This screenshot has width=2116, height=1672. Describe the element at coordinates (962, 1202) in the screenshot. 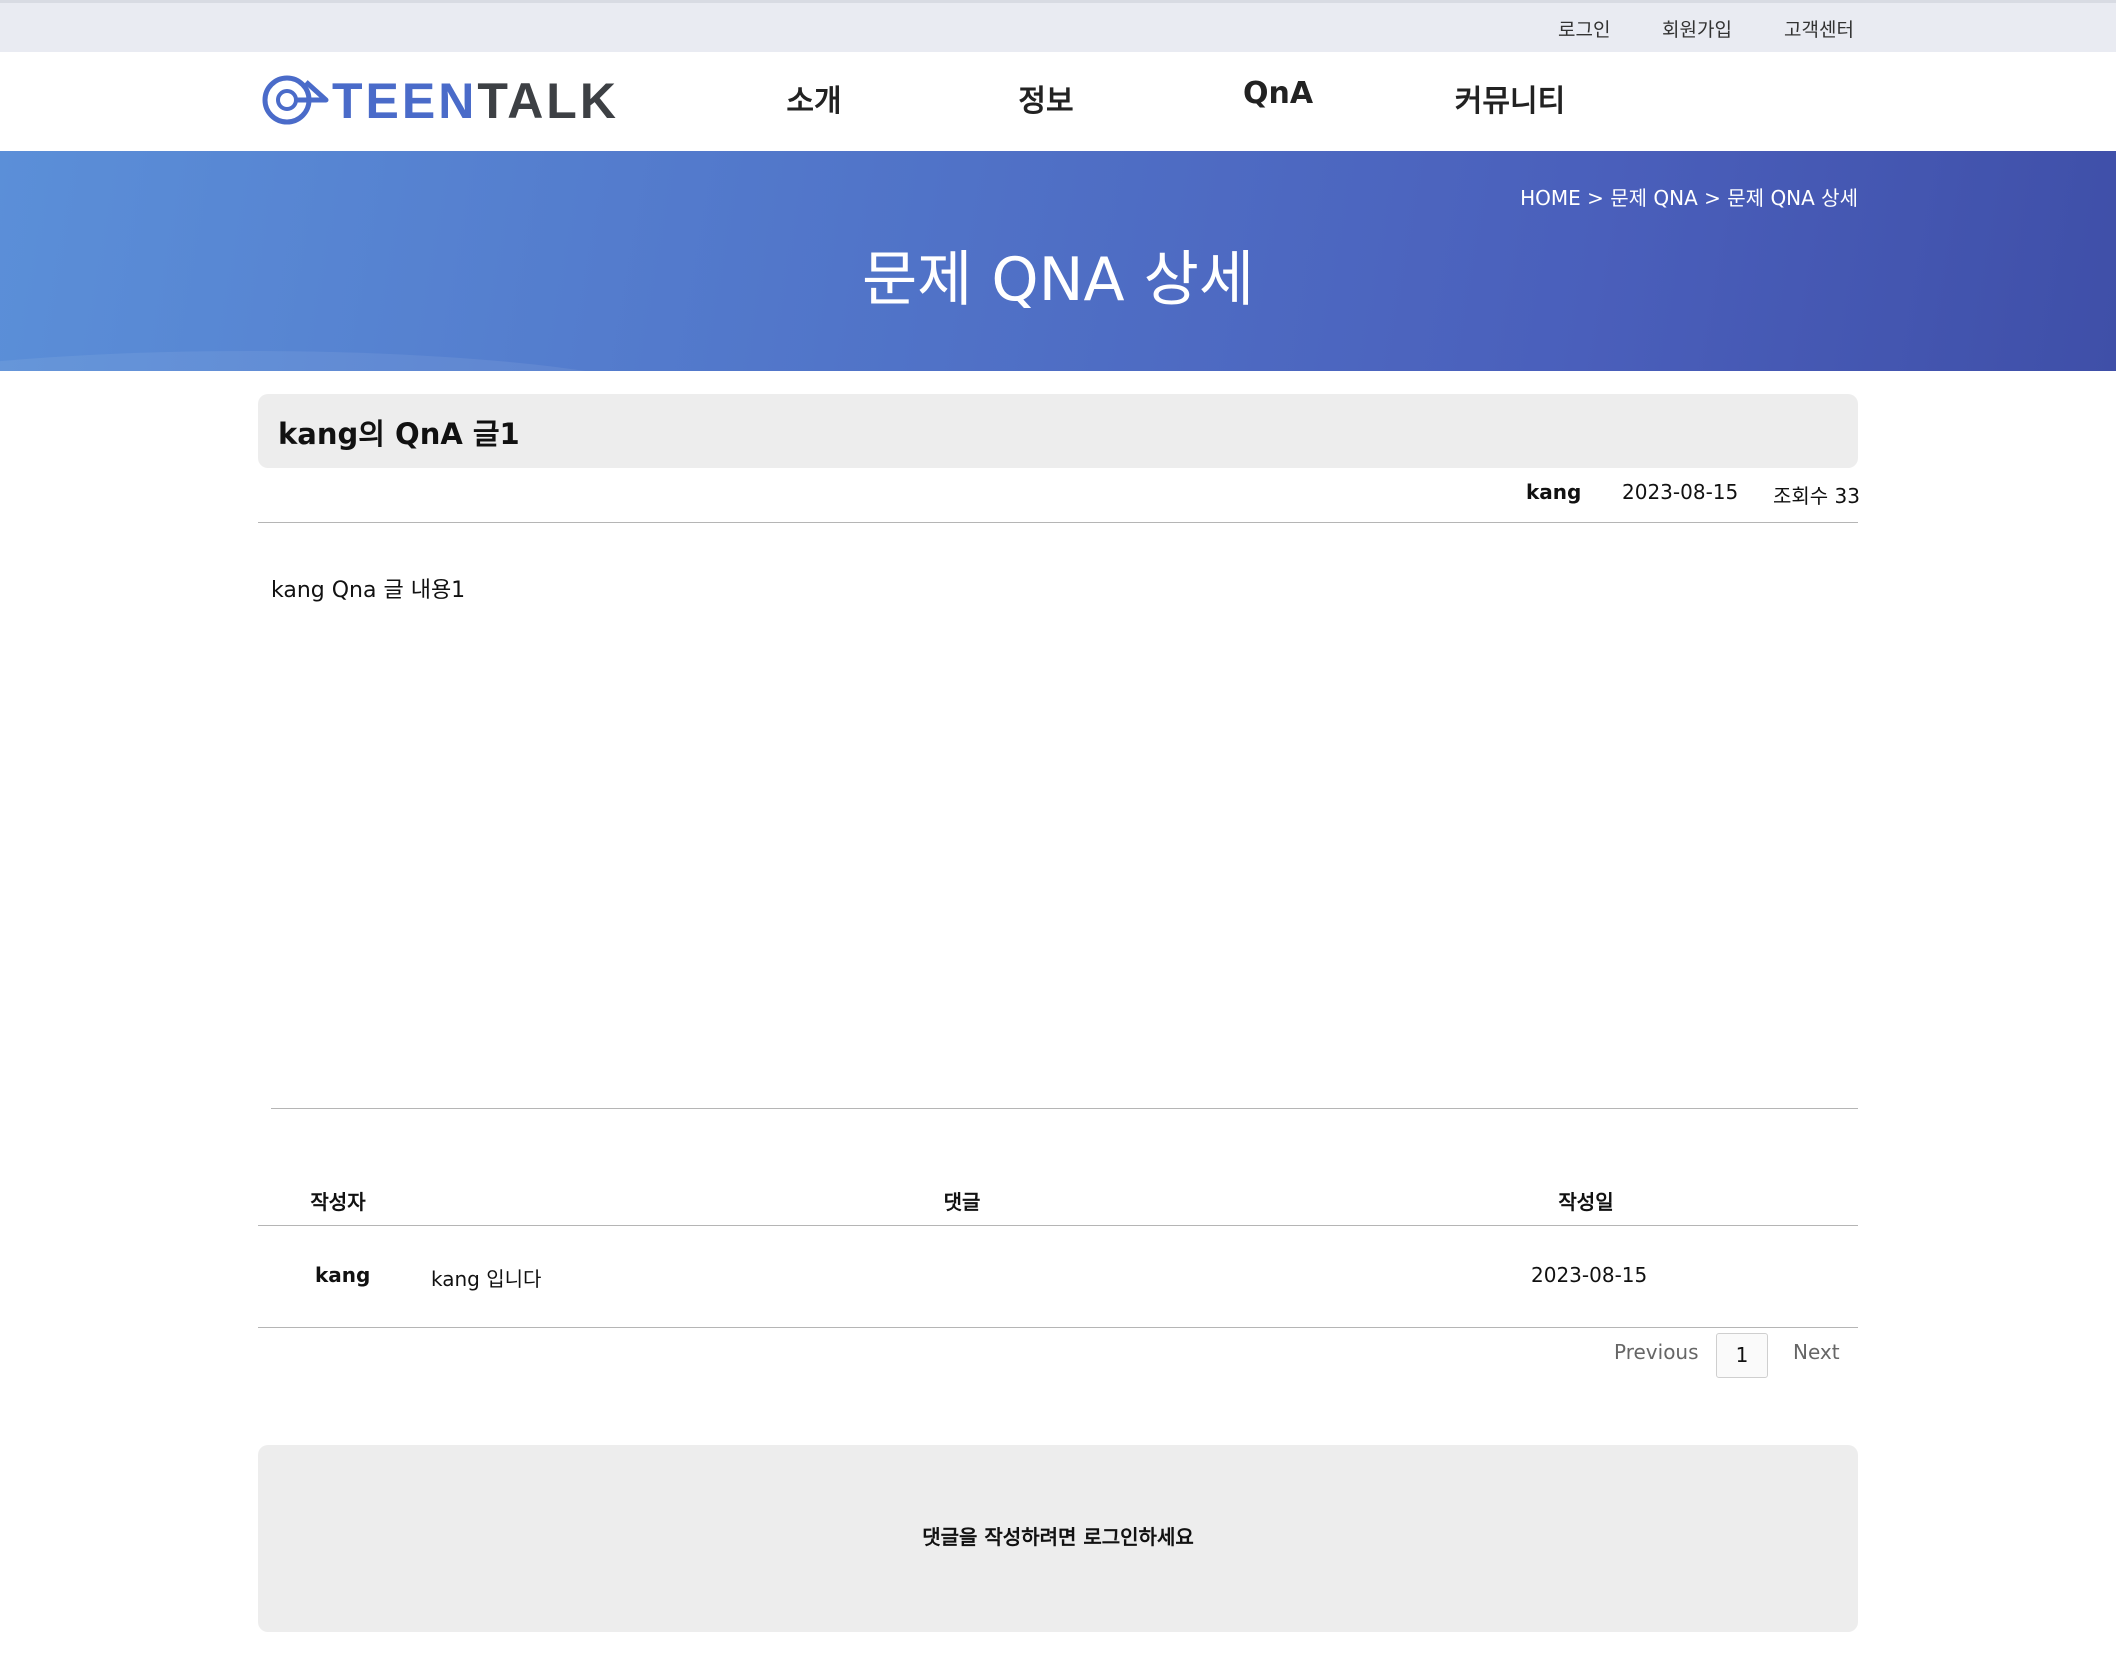

I see `column-header-comment: 댓글` at that location.